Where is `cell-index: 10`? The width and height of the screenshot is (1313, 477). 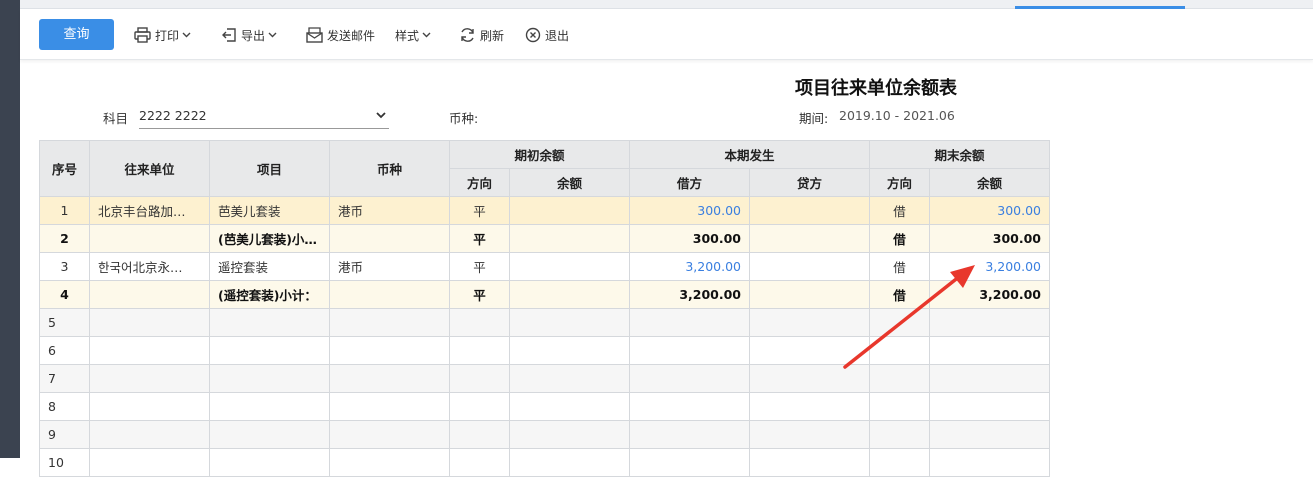
cell-index: 10 is located at coordinates (64, 462).